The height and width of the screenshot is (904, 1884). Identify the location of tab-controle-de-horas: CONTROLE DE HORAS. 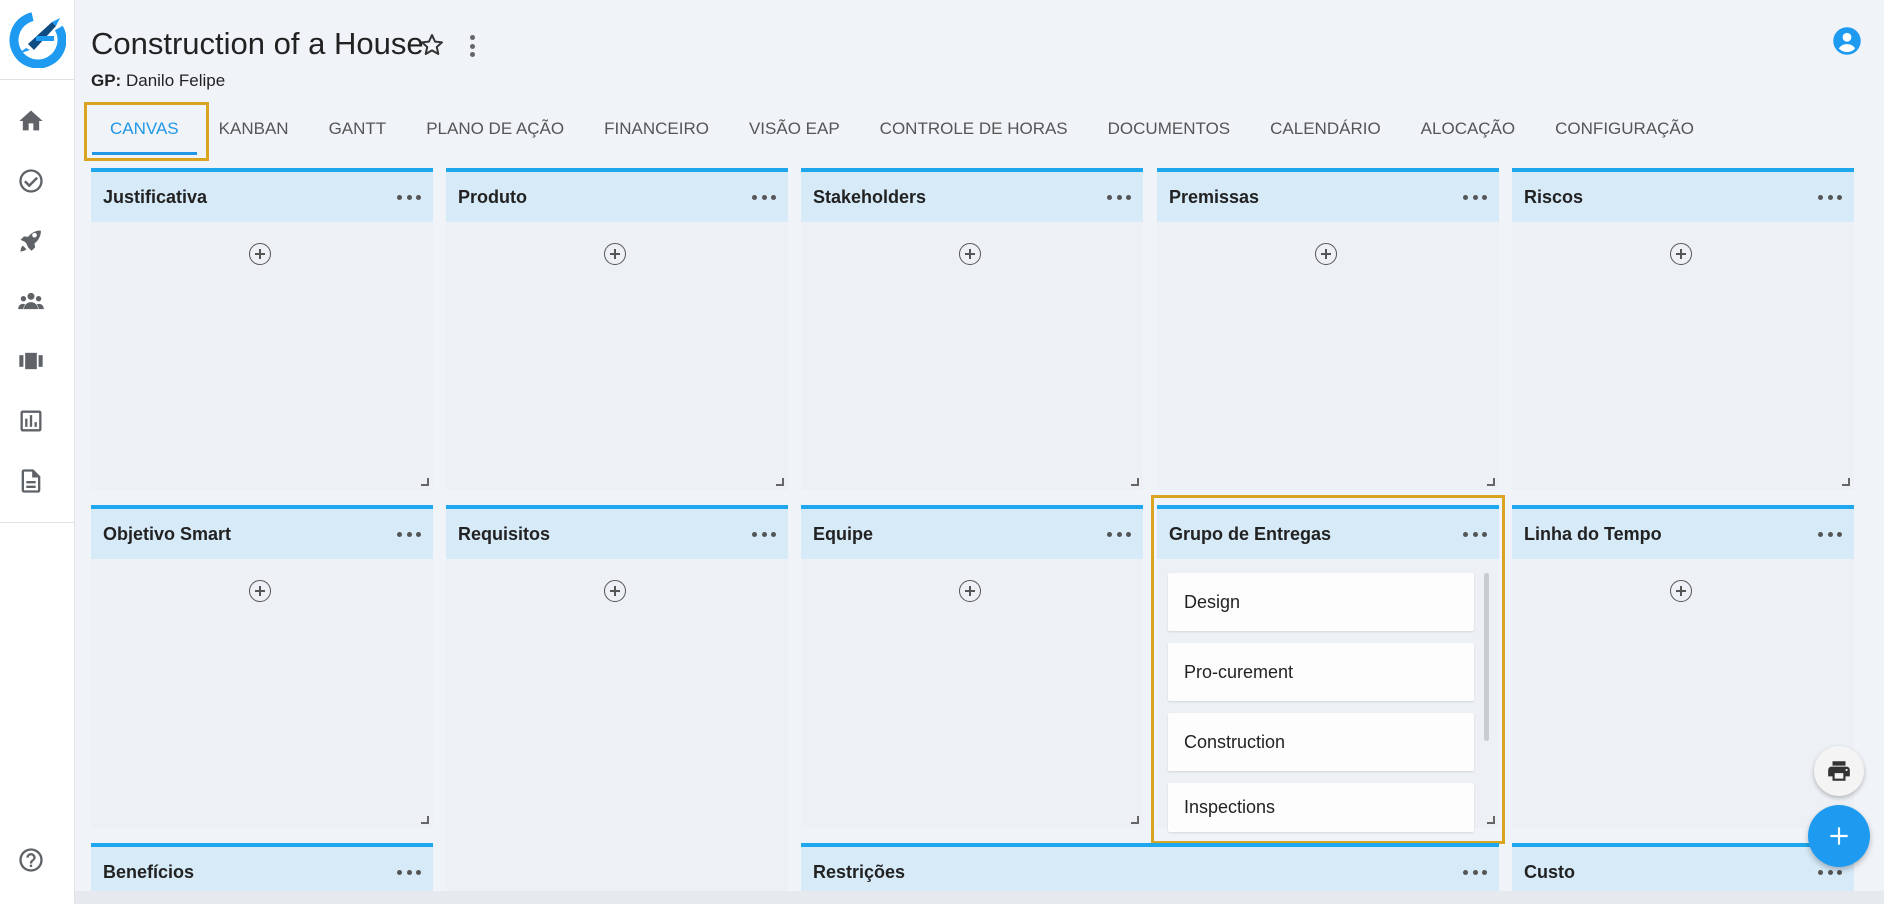
(974, 129).